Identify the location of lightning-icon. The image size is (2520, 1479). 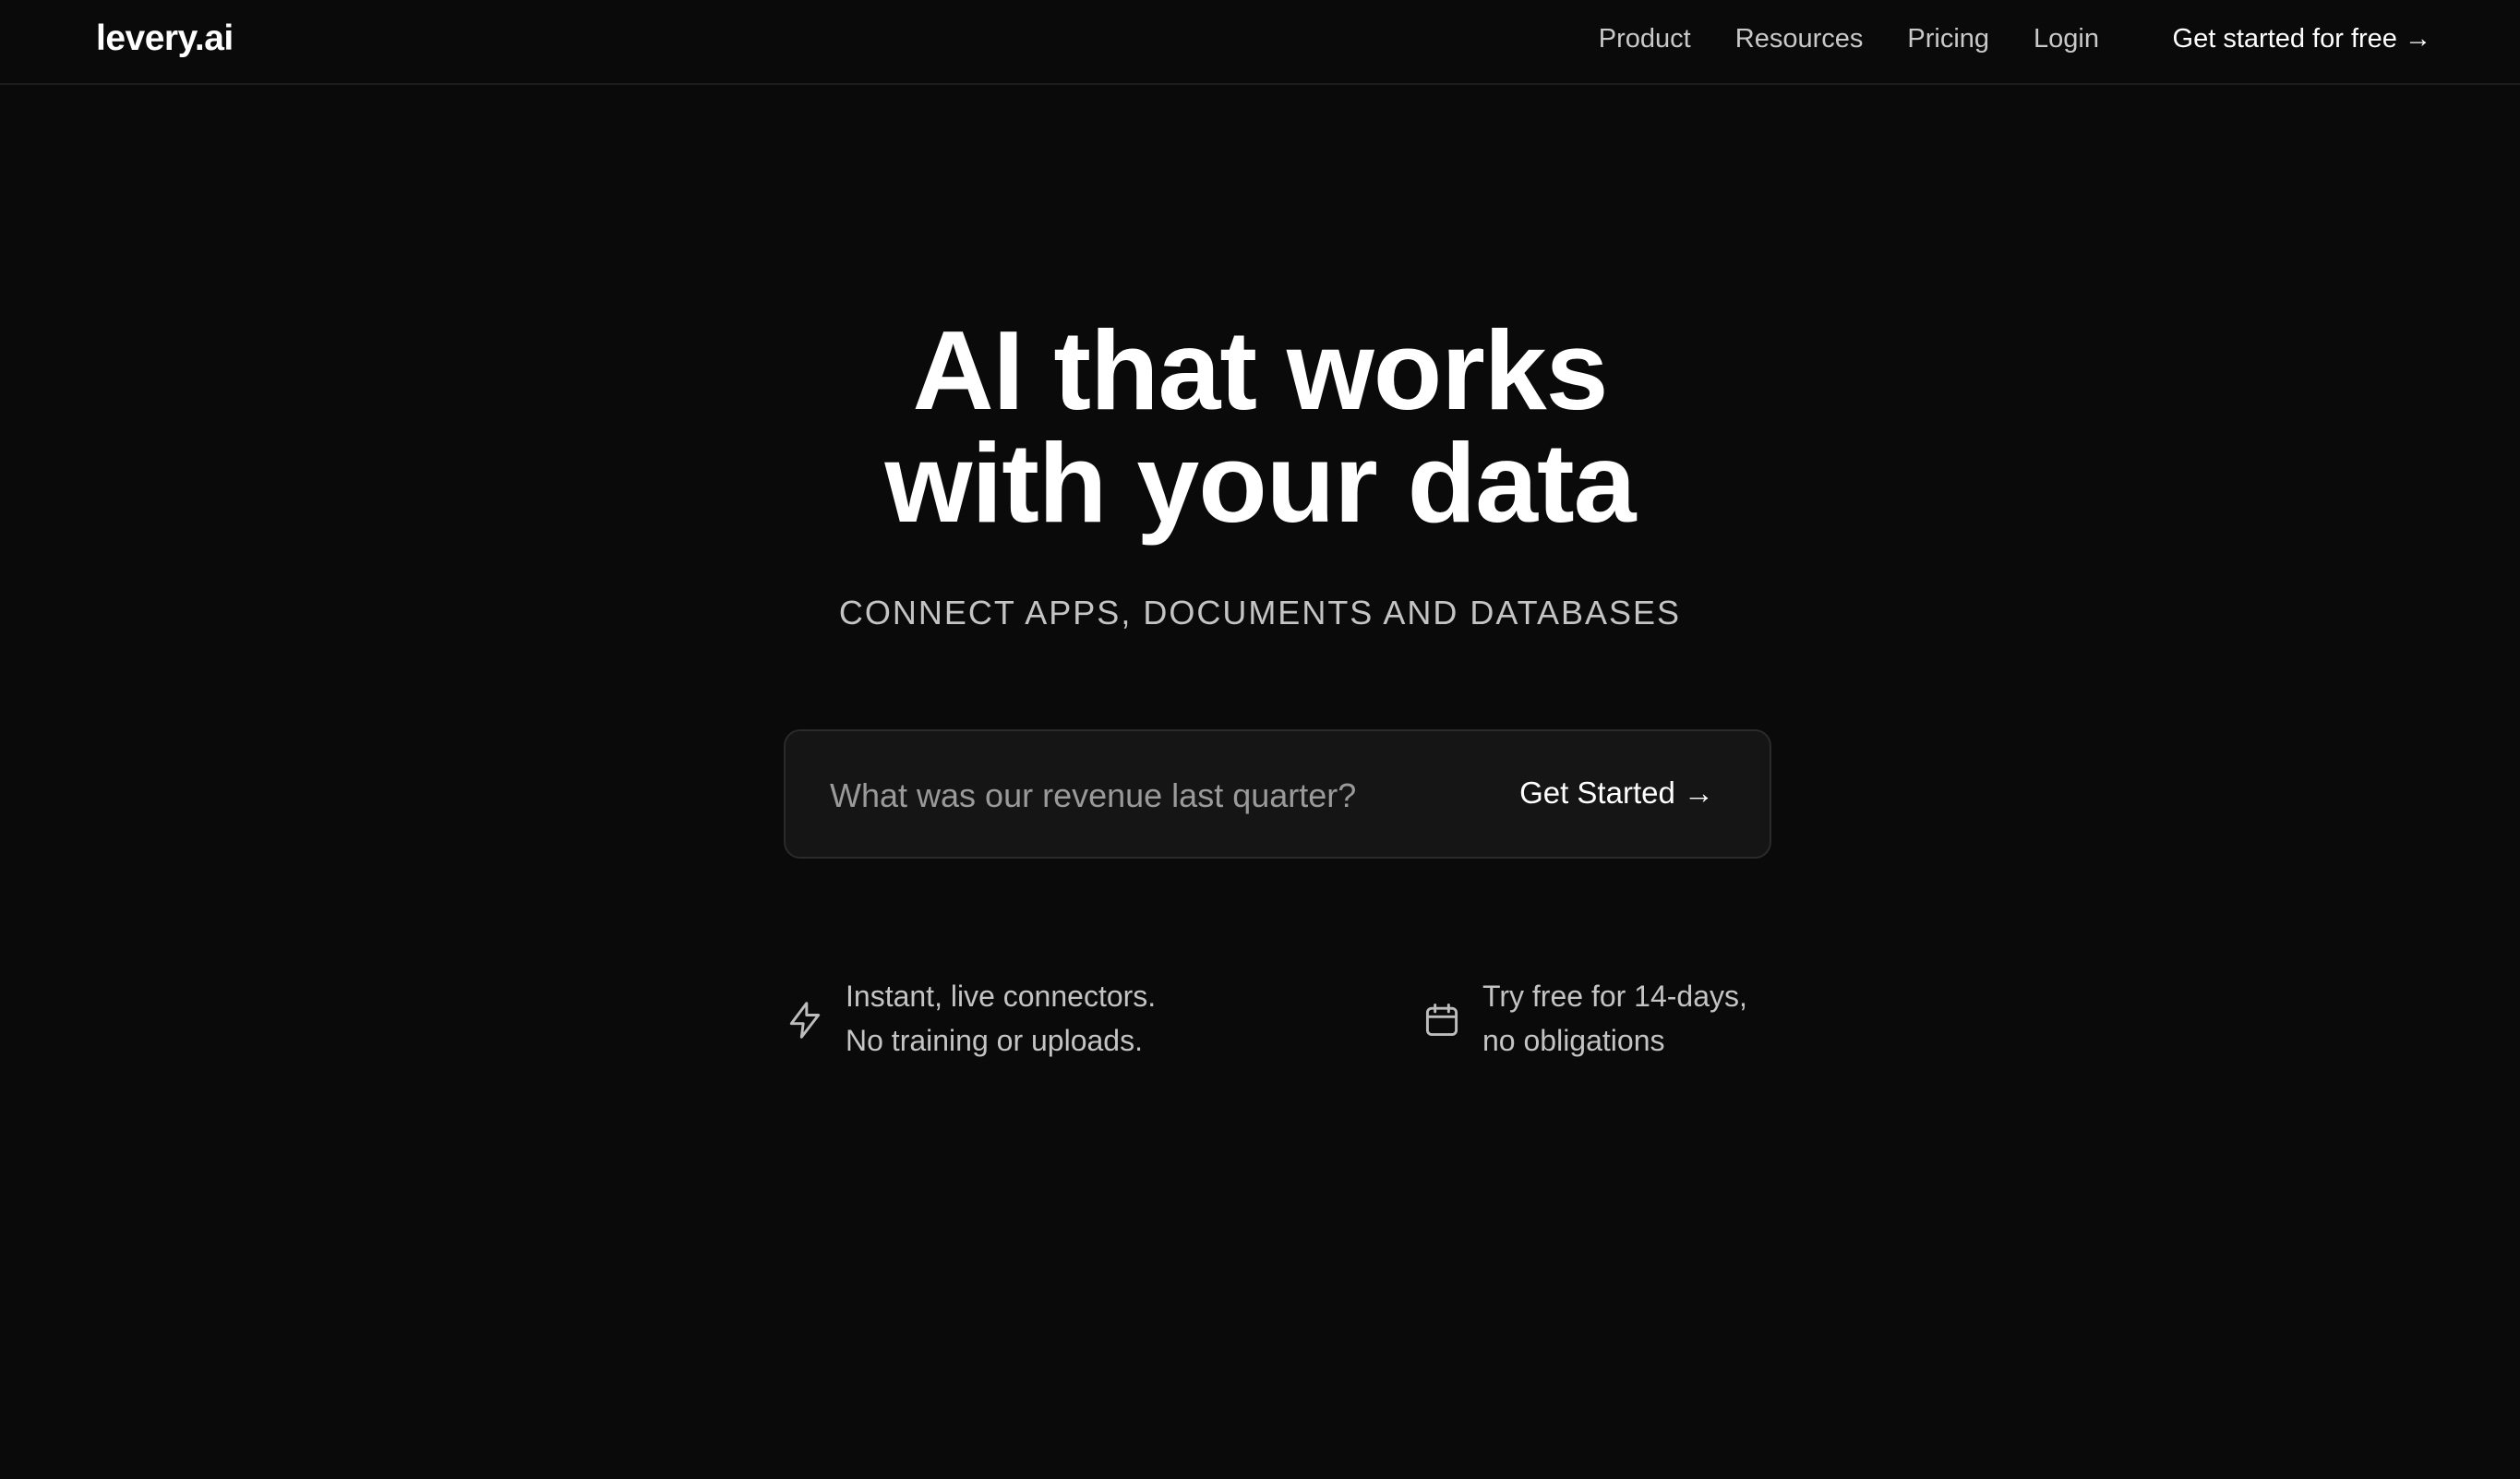
(805, 1020).